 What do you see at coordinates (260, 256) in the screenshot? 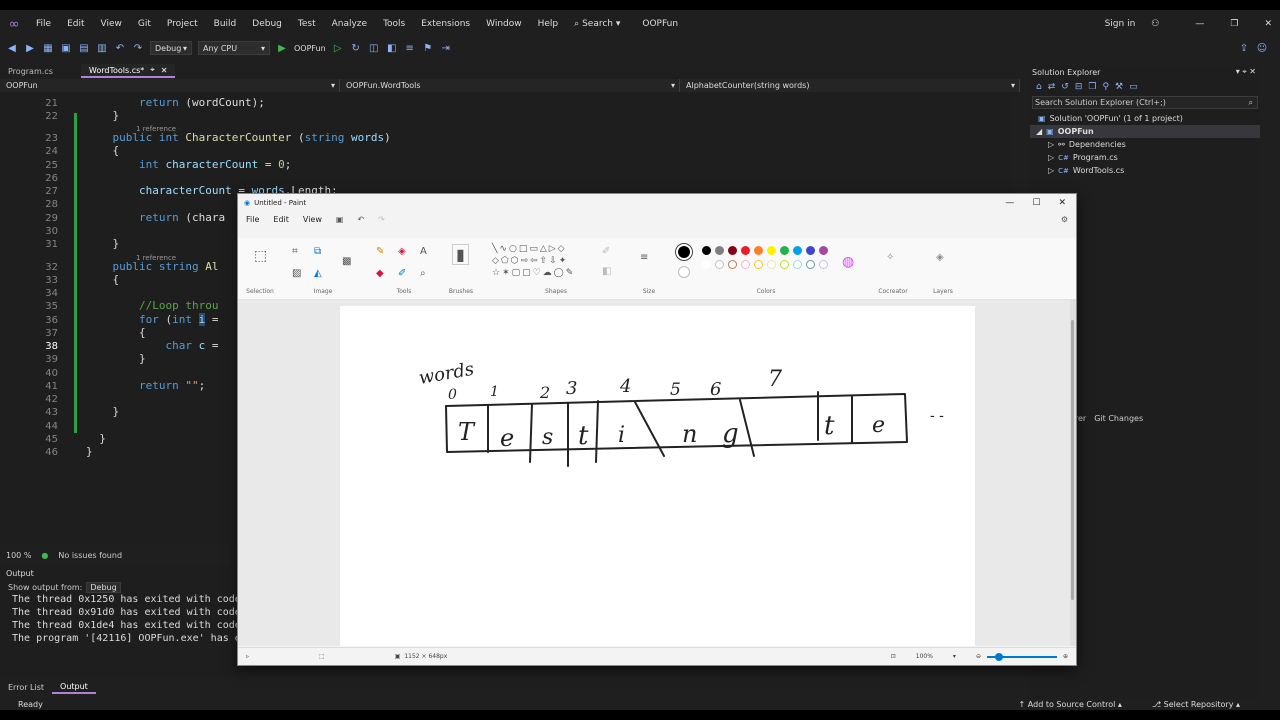
I see `selection-icon: ⬚` at bounding box center [260, 256].